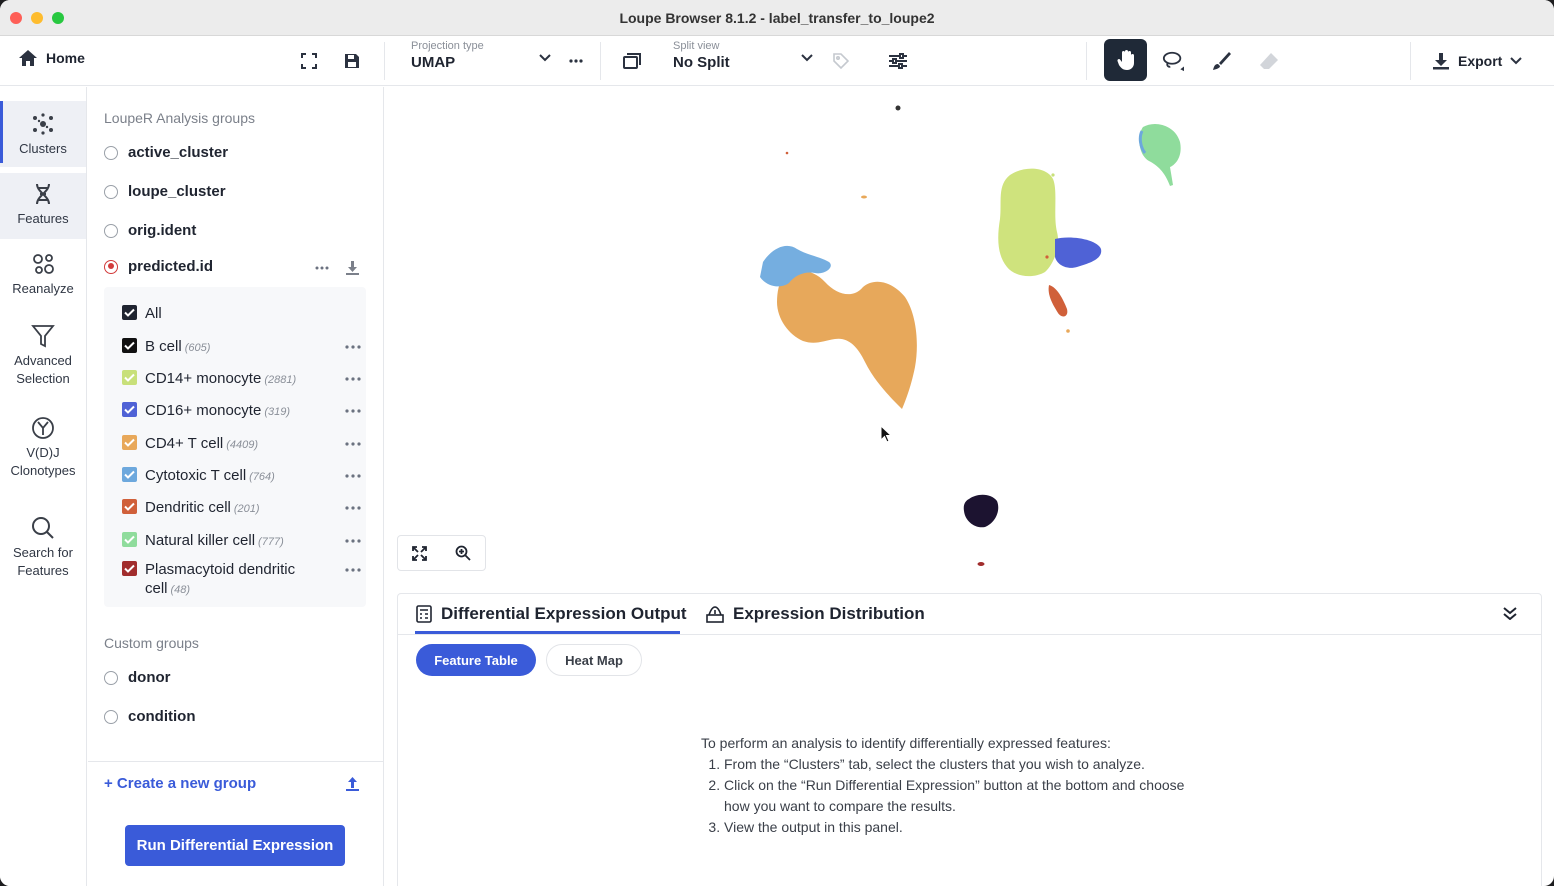 The height and width of the screenshot is (886, 1554). What do you see at coordinates (242, 313) in the screenshot?
I see `cluster-row-all: All` at bounding box center [242, 313].